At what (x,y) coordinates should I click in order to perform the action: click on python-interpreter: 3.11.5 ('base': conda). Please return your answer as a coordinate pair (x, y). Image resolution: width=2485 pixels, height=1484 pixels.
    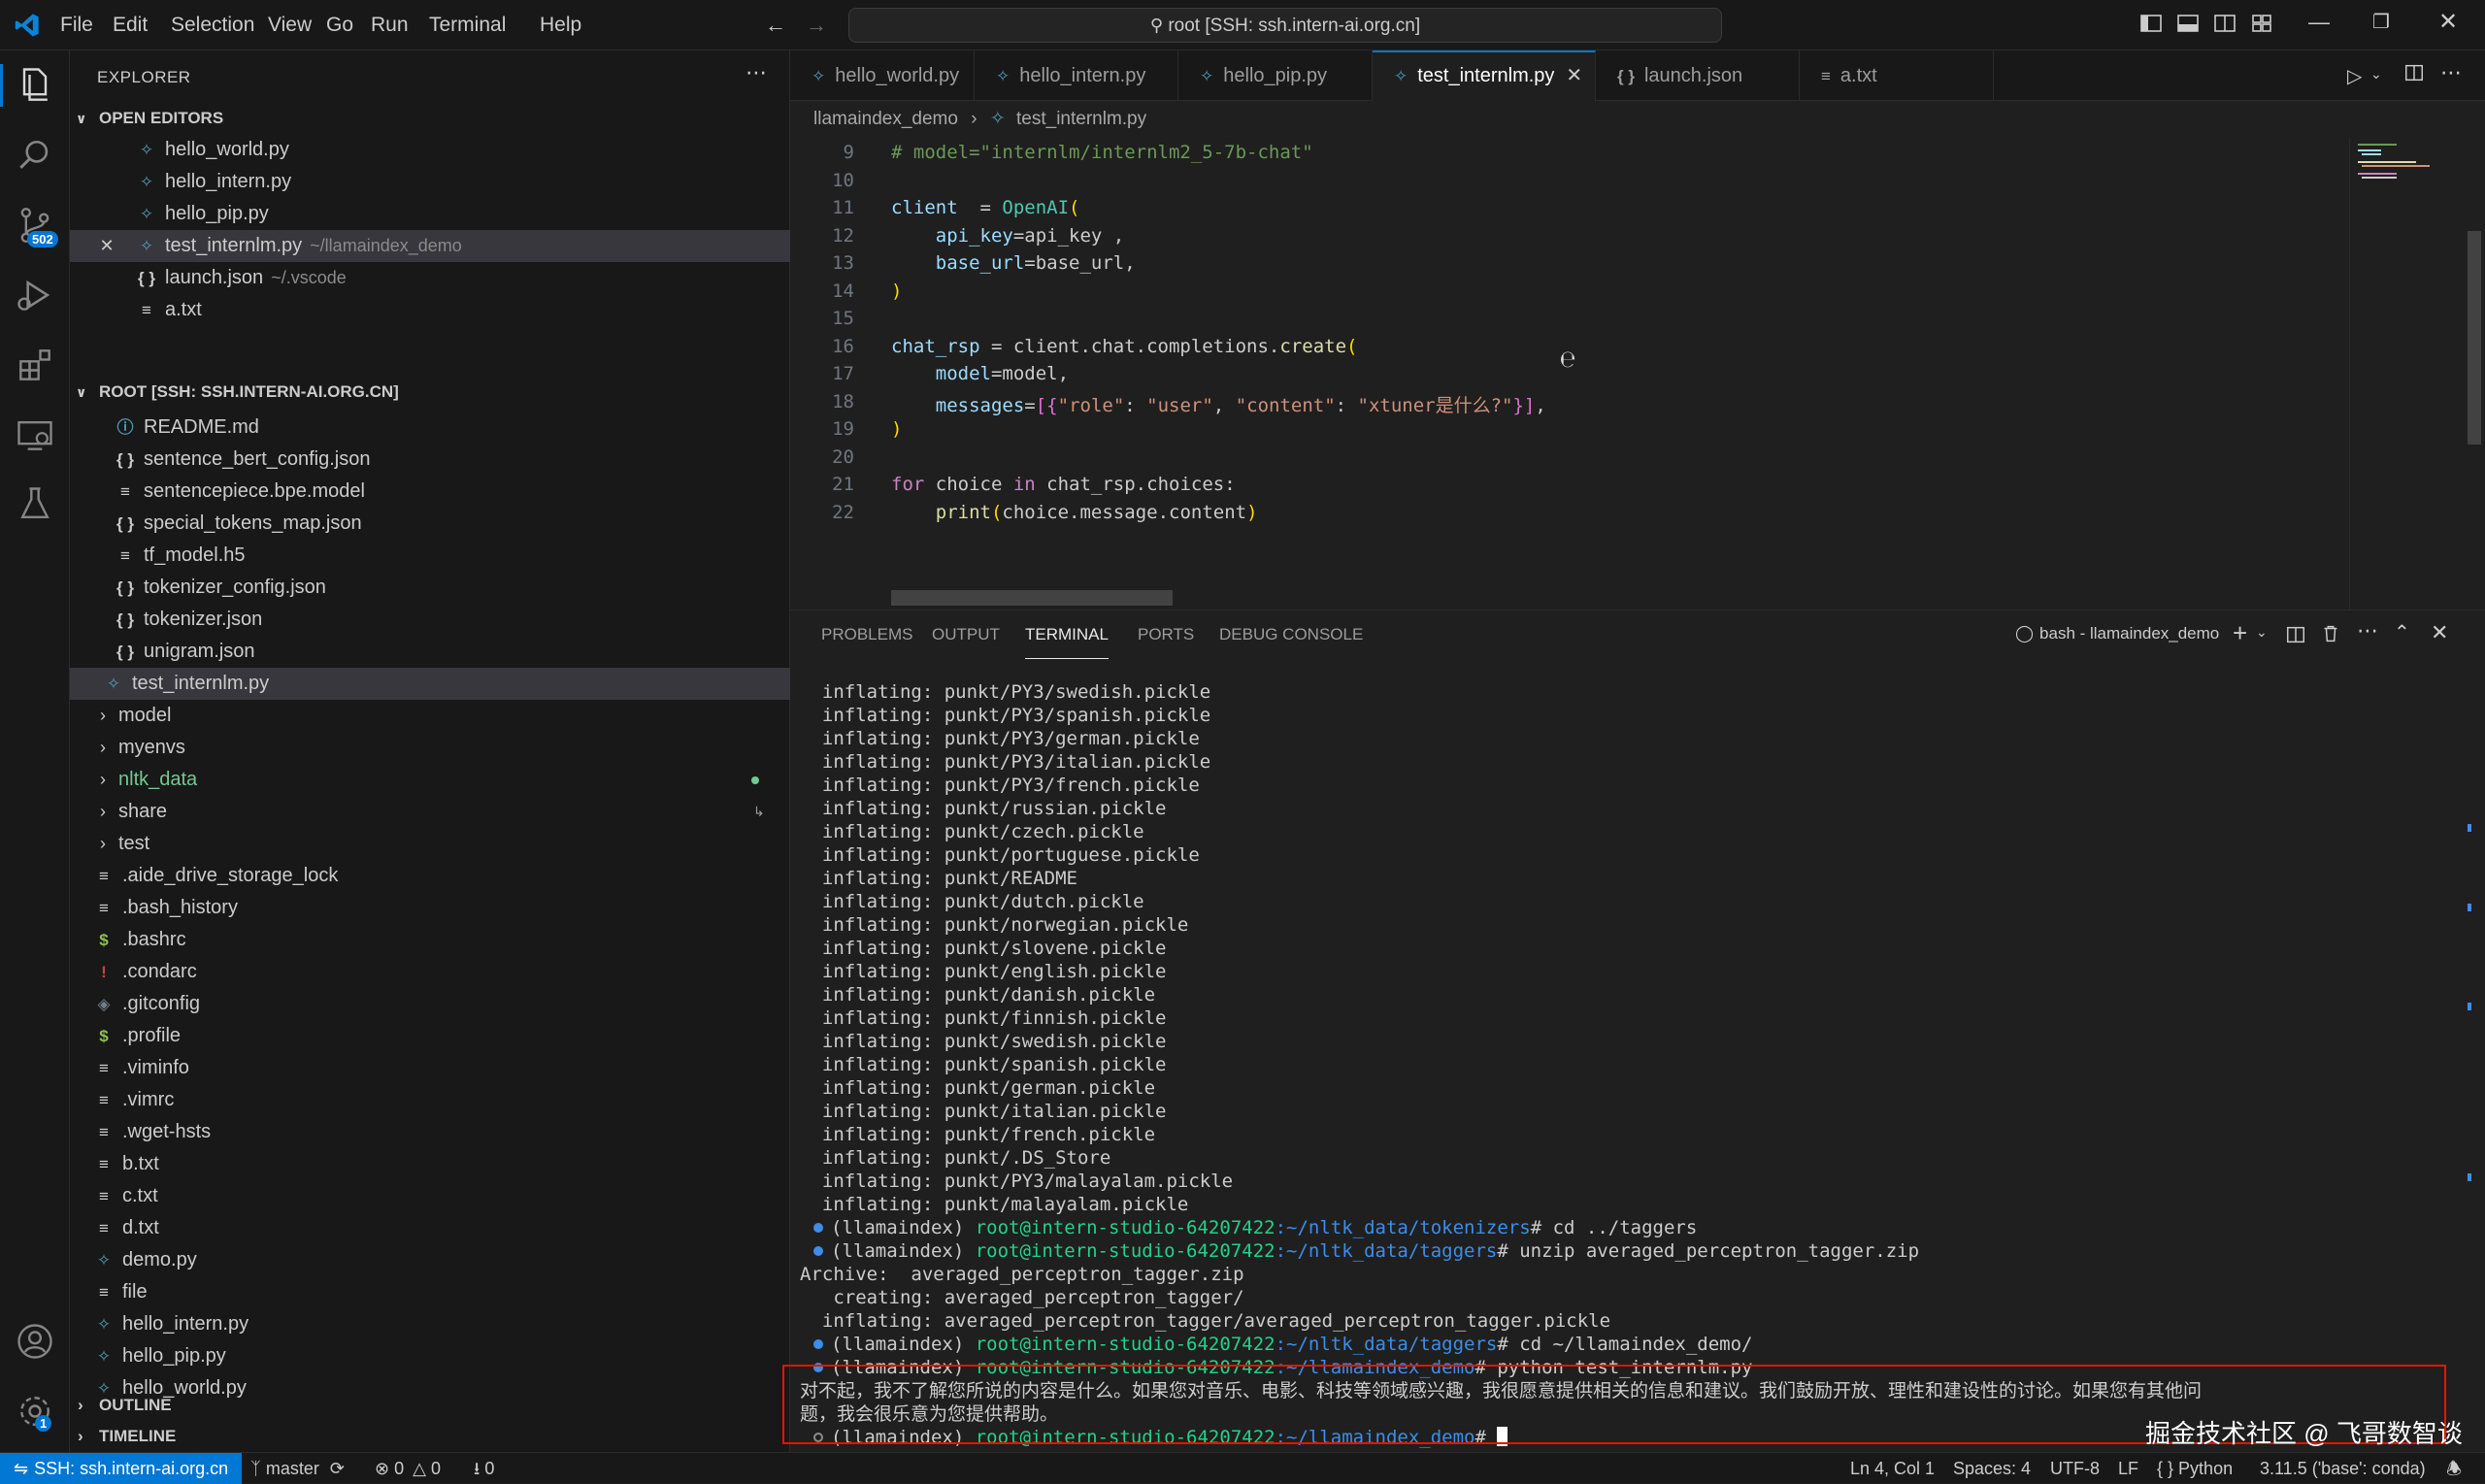
    Looking at the image, I should click on (2343, 1468).